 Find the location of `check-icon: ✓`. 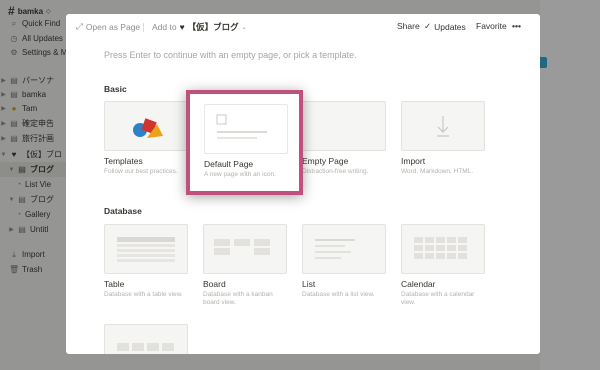

check-icon: ✓ is located at coordinates (428, 26).